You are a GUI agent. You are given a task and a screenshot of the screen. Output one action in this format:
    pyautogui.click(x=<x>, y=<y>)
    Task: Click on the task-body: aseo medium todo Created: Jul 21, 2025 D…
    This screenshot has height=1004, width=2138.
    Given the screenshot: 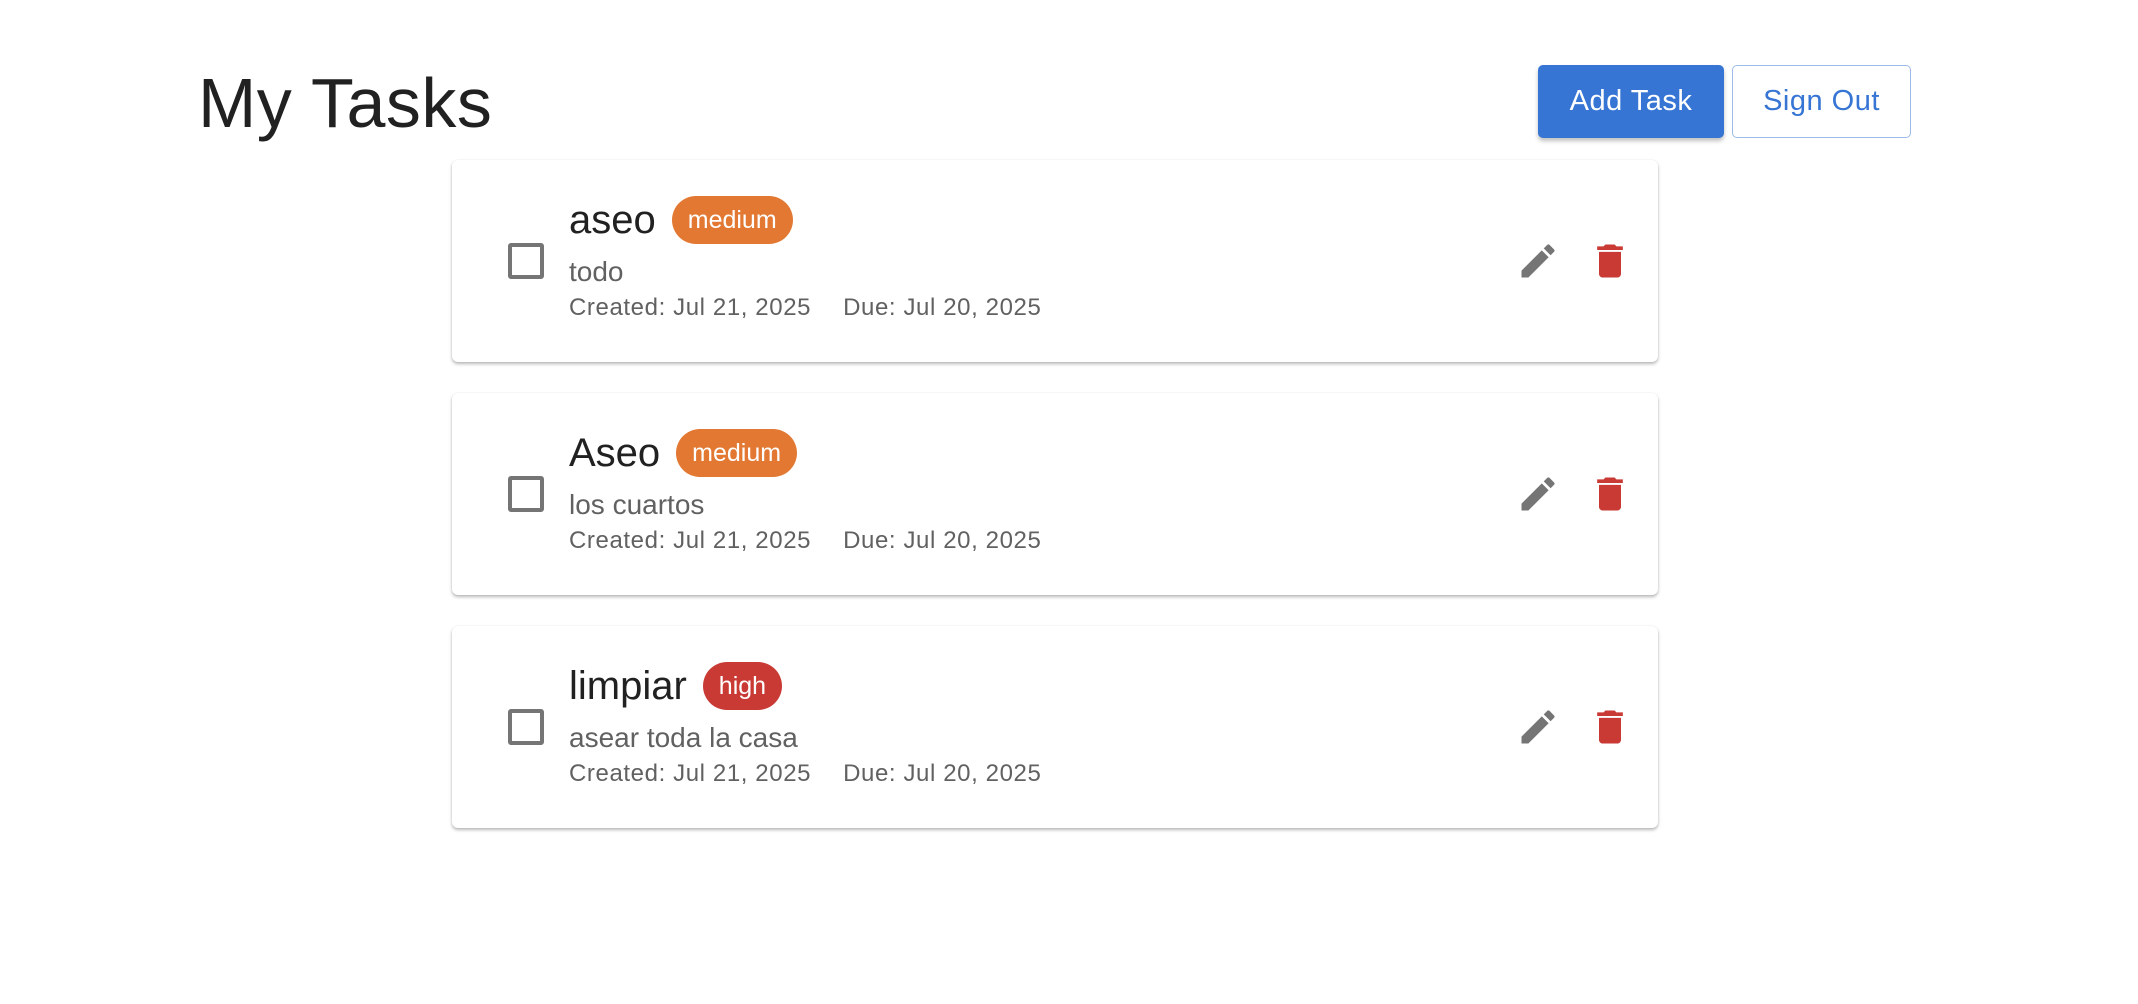 What is the action you would take?
    pyautogui.click(x=805, y=260)
    